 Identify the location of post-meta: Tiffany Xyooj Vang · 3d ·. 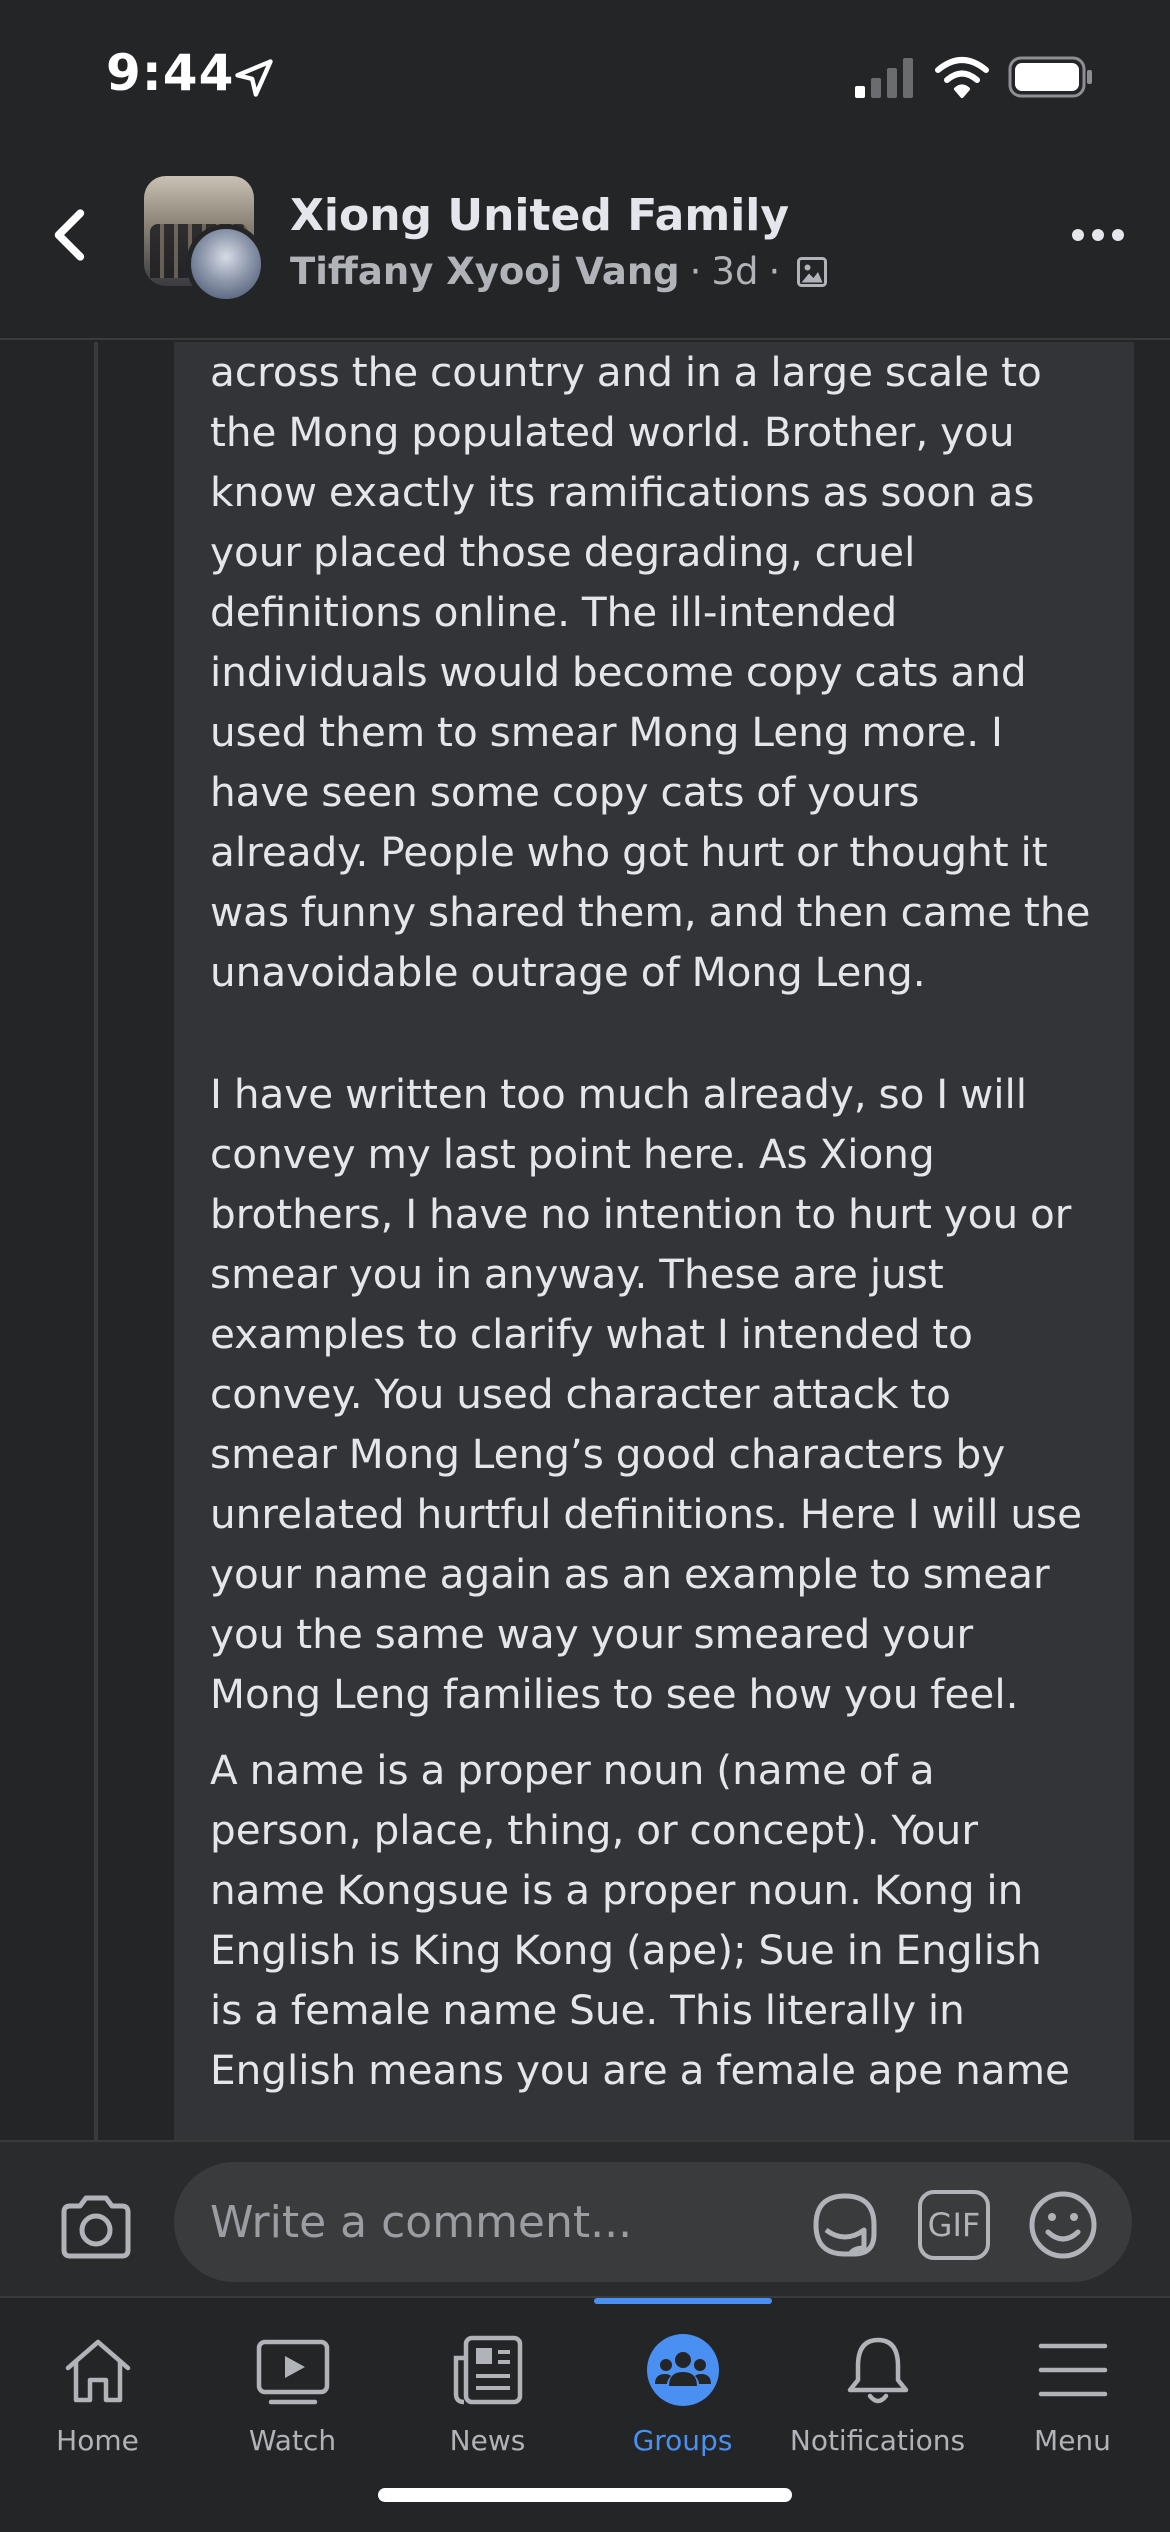
(560, 271).